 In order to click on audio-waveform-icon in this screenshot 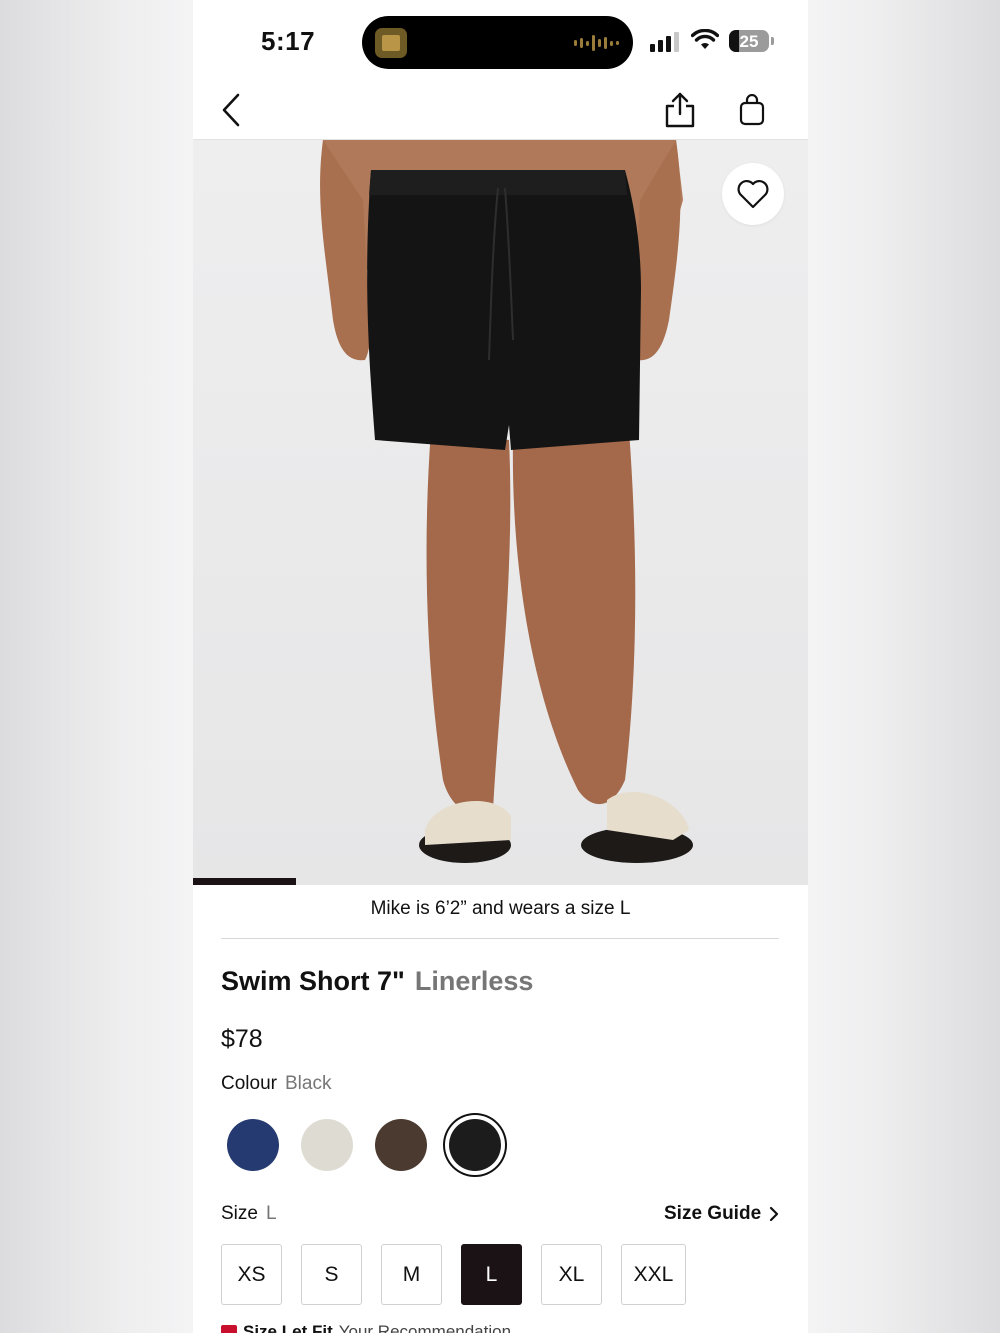, I will do `click(596, 43)`.